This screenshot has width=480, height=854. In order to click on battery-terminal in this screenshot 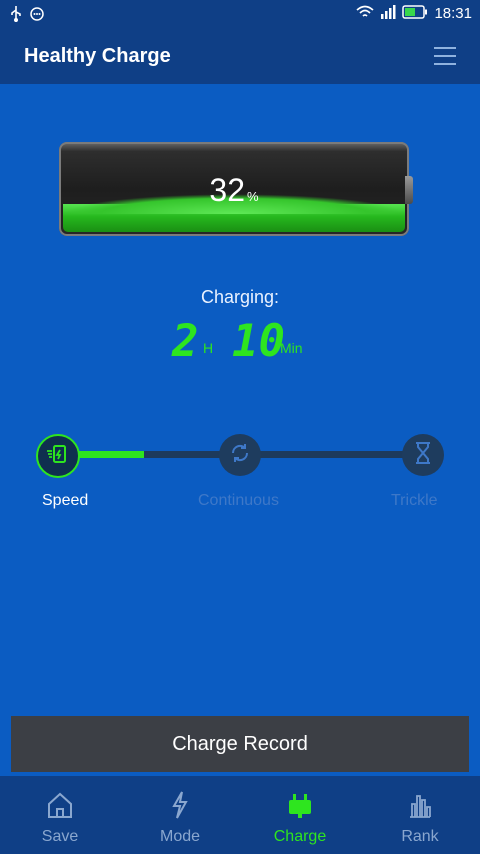, I will do `click(409, 190)`.